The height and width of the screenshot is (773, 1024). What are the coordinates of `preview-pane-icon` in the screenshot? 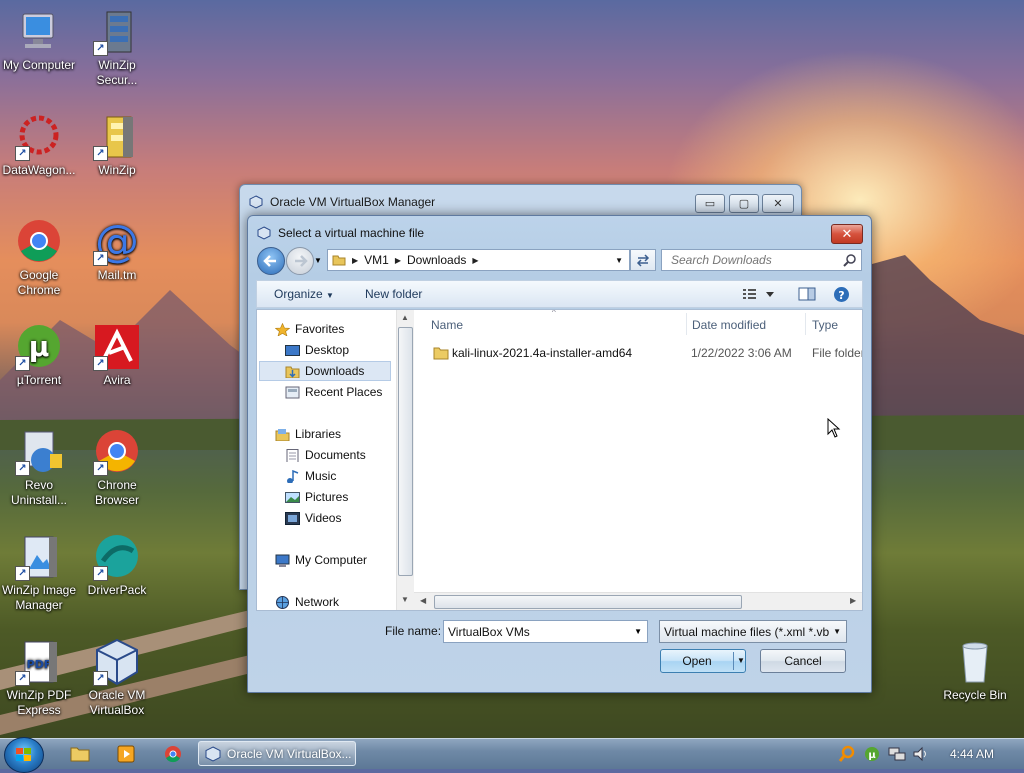 It's located at (807, 294).